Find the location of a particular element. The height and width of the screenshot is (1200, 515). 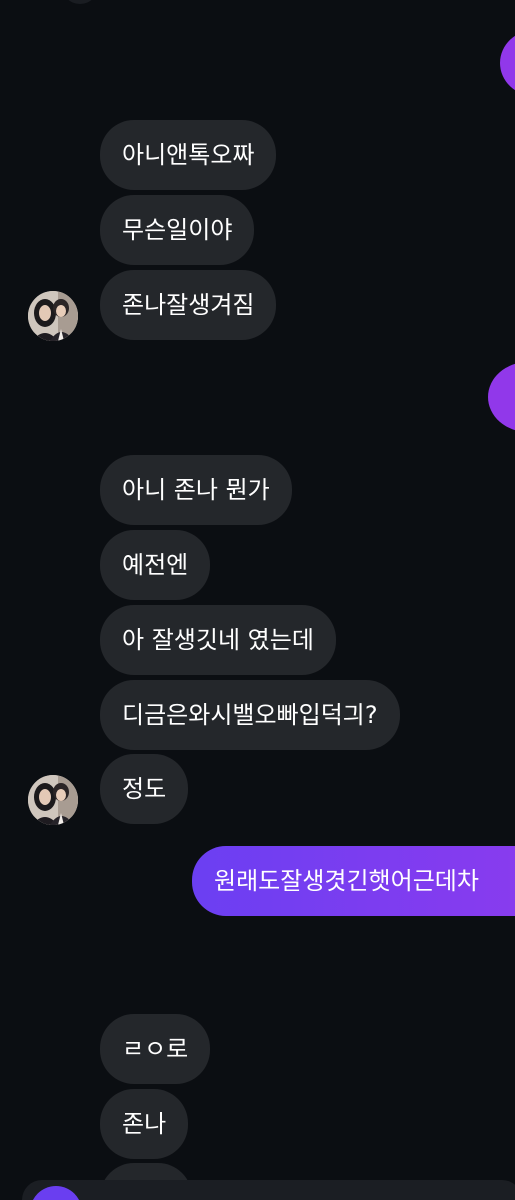

previous-avatar-edge is located at coordinates (80, 2).